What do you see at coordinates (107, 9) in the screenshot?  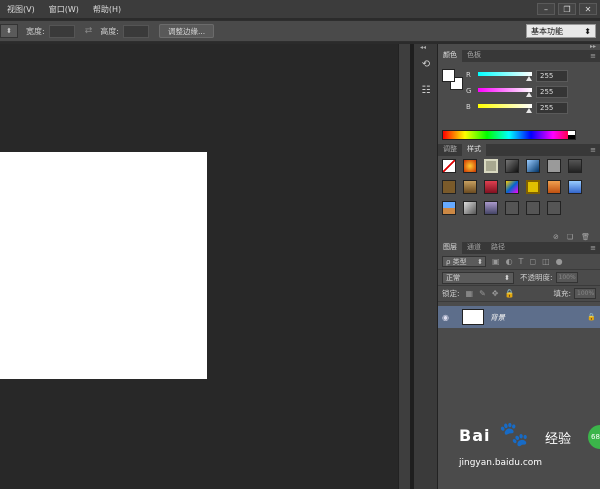 I see `menu-help: 帮助(H)` at bounding box center [107, 9].